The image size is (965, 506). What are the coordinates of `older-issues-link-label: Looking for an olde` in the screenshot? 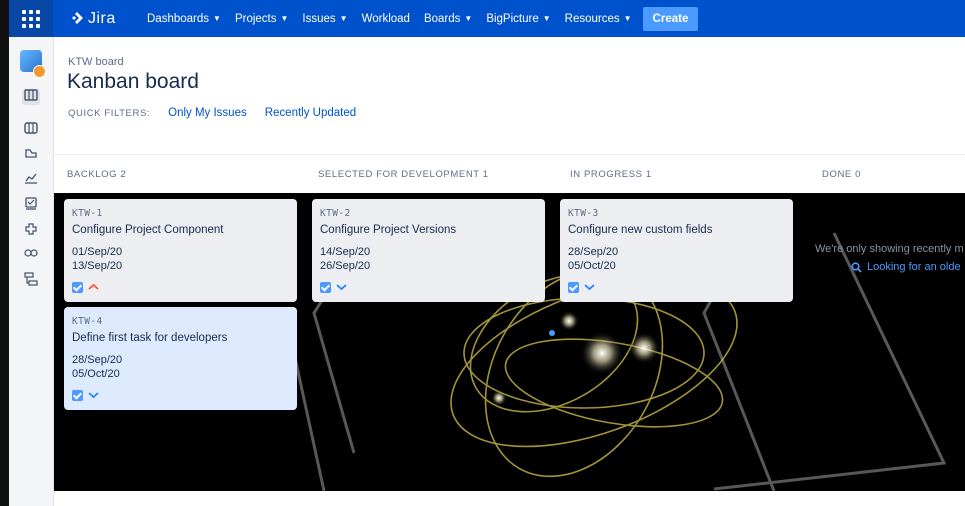 It's located at (914, 267).